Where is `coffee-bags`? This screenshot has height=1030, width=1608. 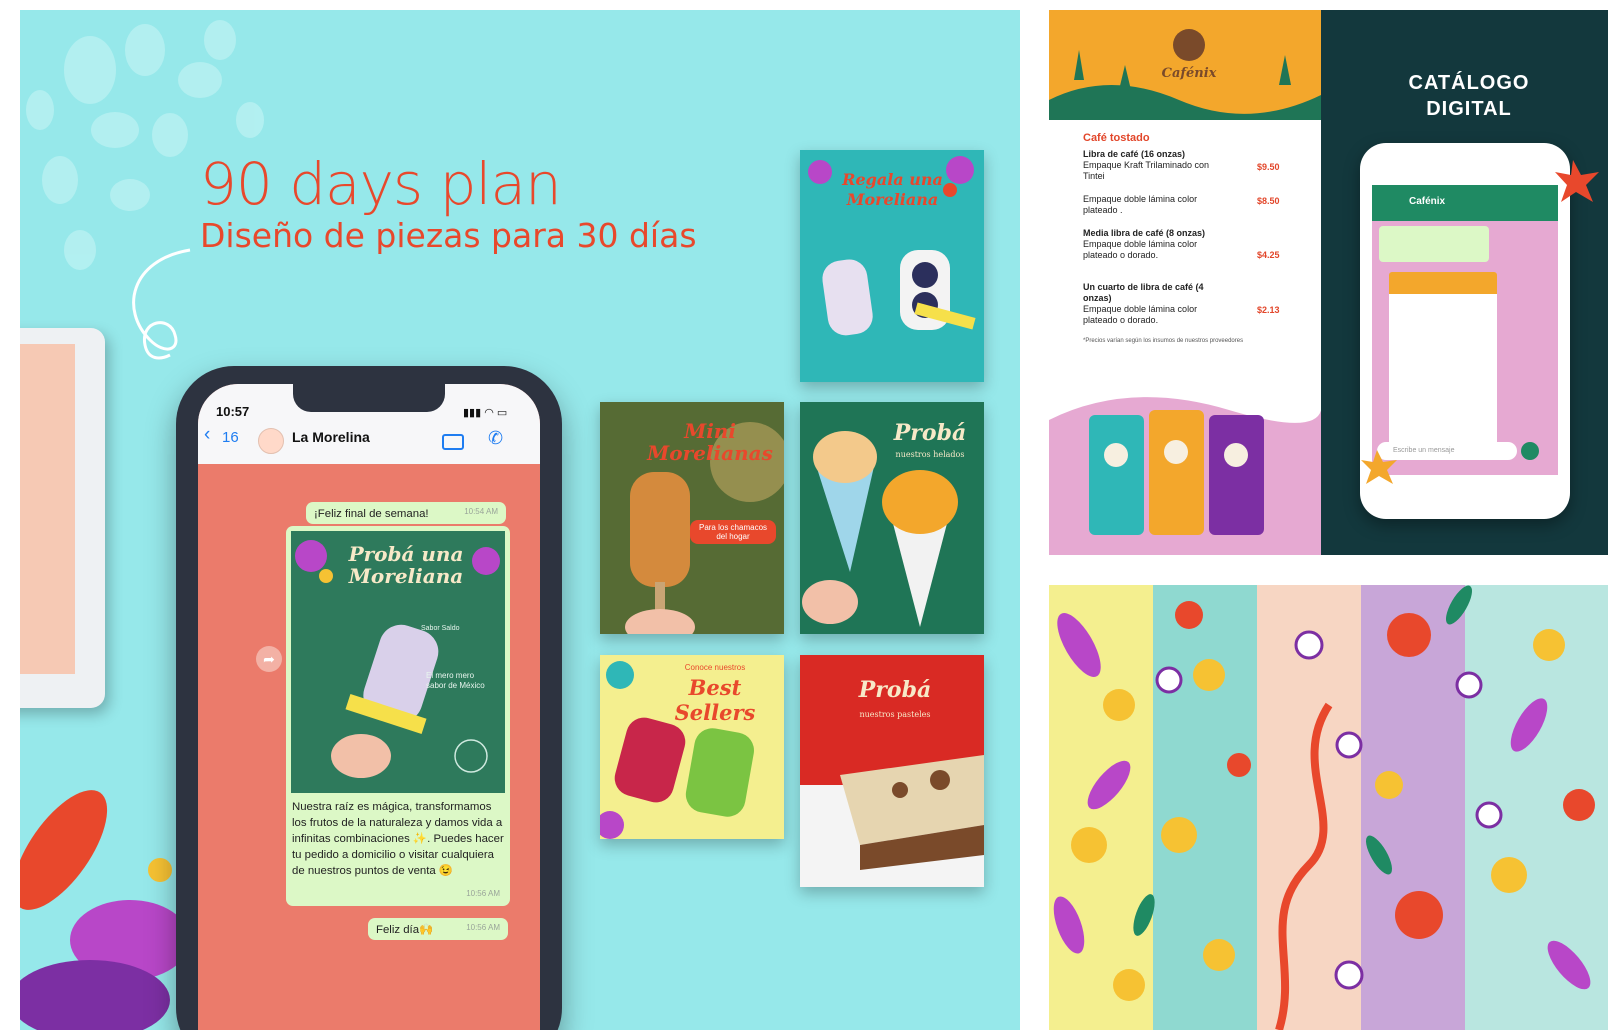 coffee-bags is located at coordinates (1185, 476).